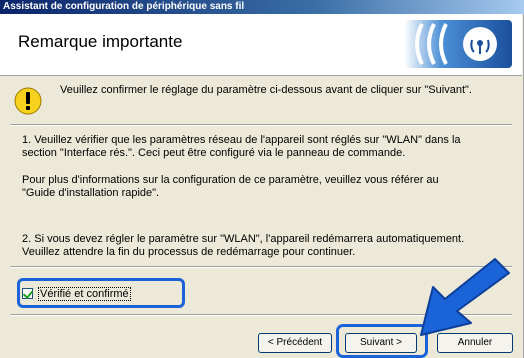 The width and height of the screenshot is (524, 358). I want to click on wireless-signal-icon, so click(458, 44).